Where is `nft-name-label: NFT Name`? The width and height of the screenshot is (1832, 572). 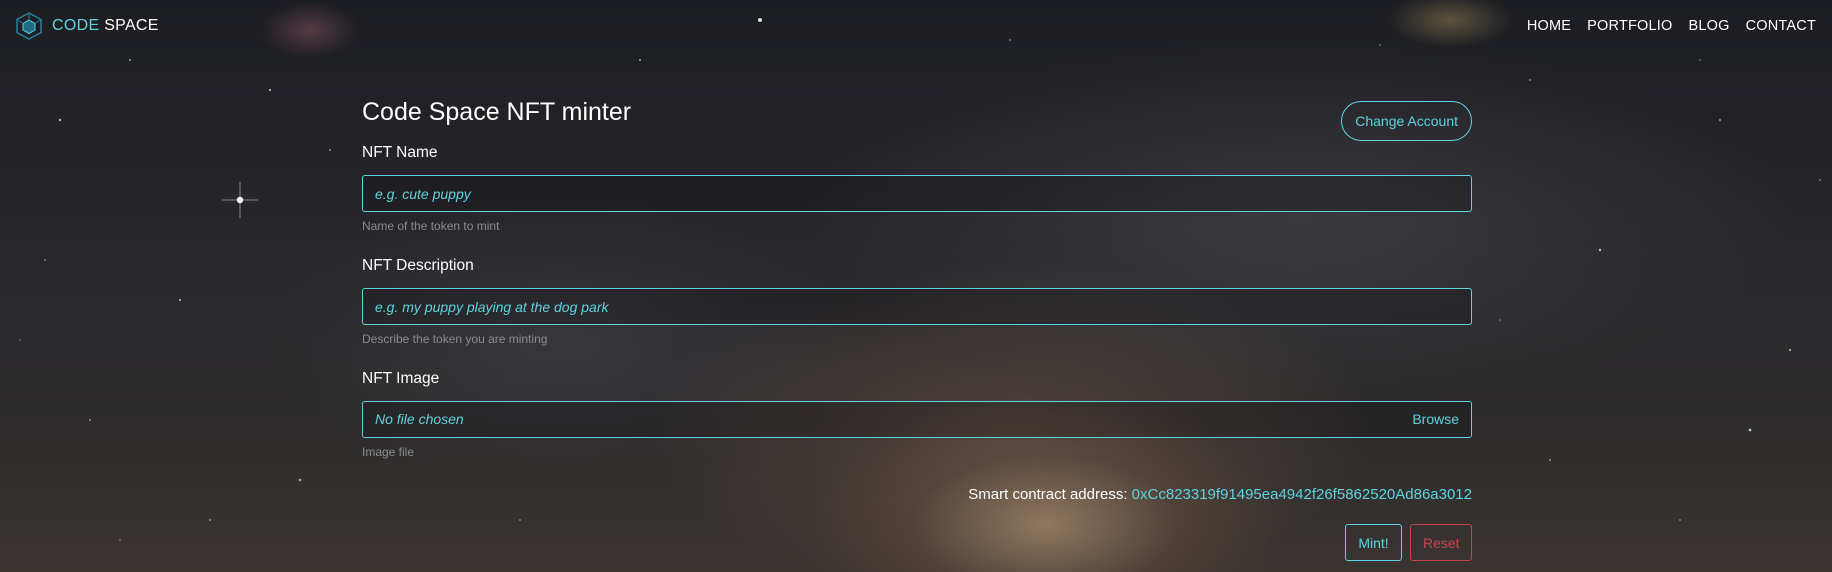
nft-name-label: NFT Name is located at coordinates (400, 152).